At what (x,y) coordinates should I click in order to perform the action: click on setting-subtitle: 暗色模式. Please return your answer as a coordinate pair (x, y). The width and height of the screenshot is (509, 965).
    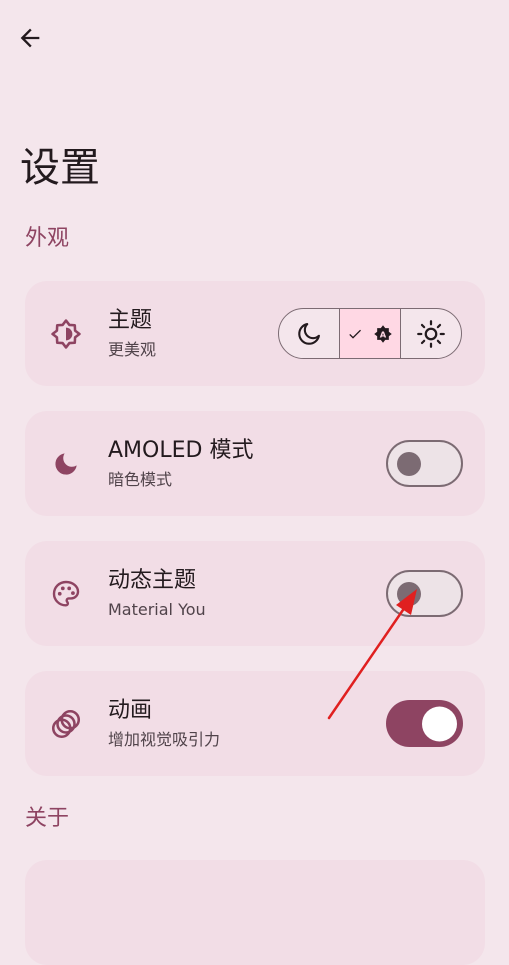
    Looking at the image, I should click on (140, 479).